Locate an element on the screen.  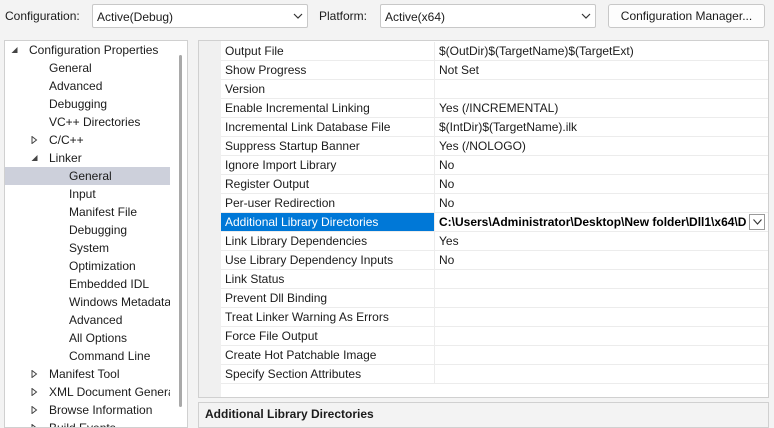
property-row: Show Progress Not Set is located at coordinates (494, 70).